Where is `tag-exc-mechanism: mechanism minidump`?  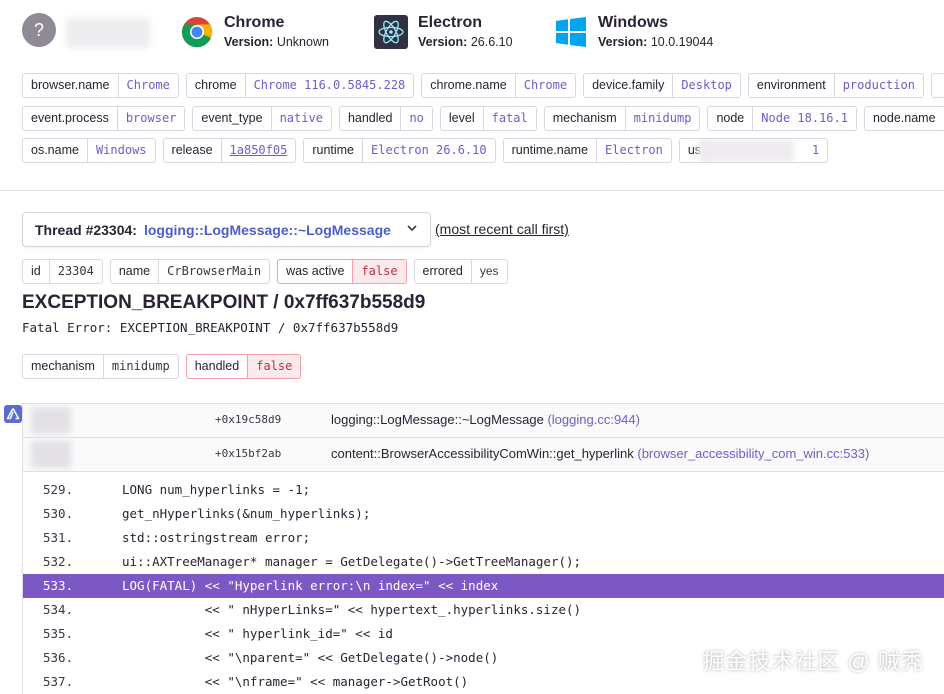 tag-exc-mechanism: mechanism minidump is located at coordinates (100, 366).